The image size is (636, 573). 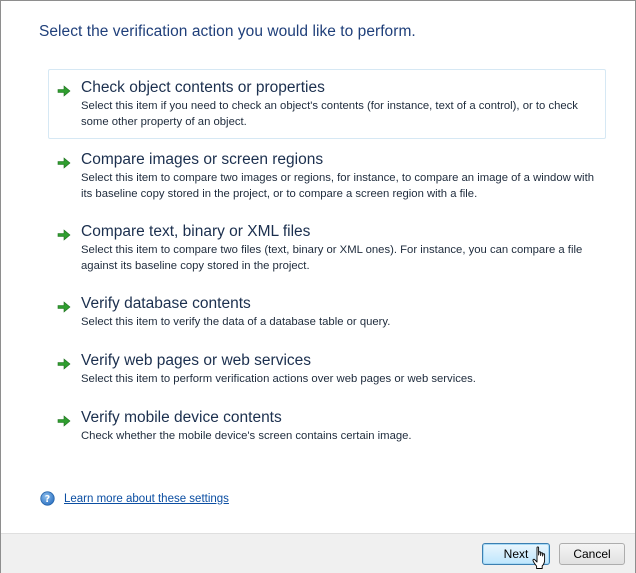 What do you see at coordinates (202, 159) in the screenshot?
I see `option-title: Compare images or screen regions` at bounding box center [202, 159].